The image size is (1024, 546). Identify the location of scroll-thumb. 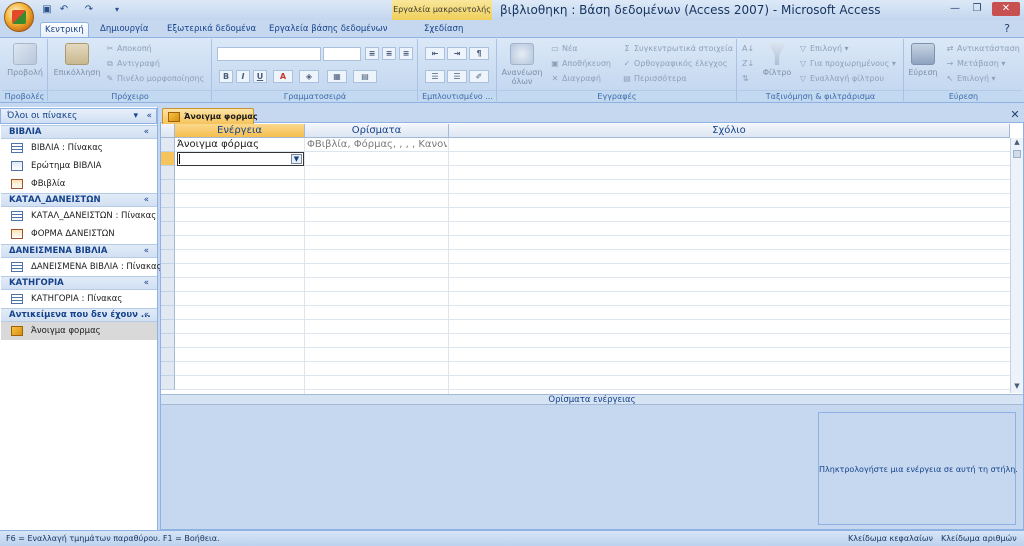
(1017, 154).